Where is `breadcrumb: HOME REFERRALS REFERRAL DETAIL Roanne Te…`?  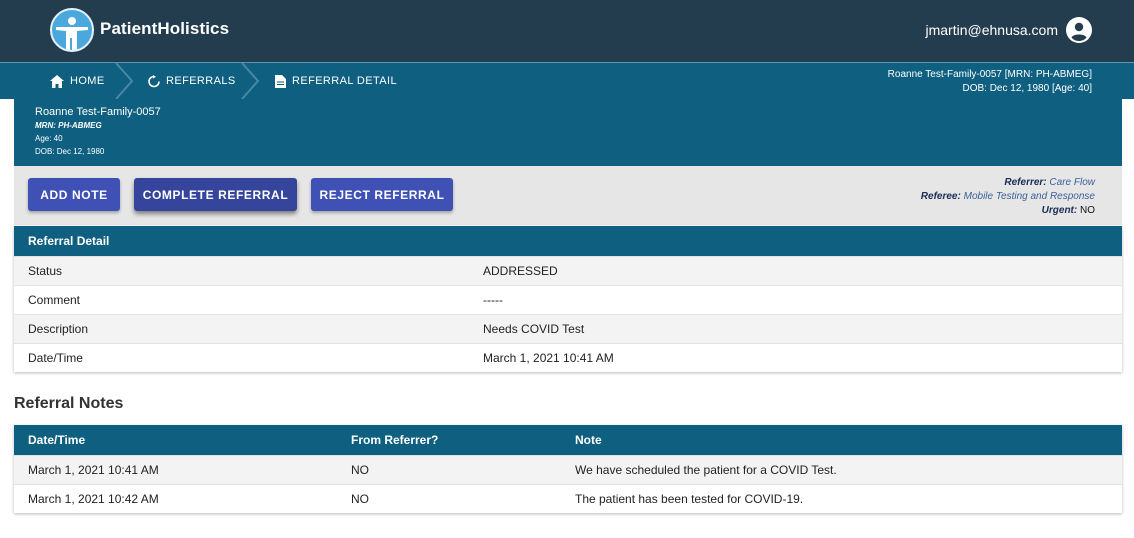
breadcrumb: HOME REFERRALS REFERRAL DETAIL Roanne Te… is located at coordinates (567, 80).